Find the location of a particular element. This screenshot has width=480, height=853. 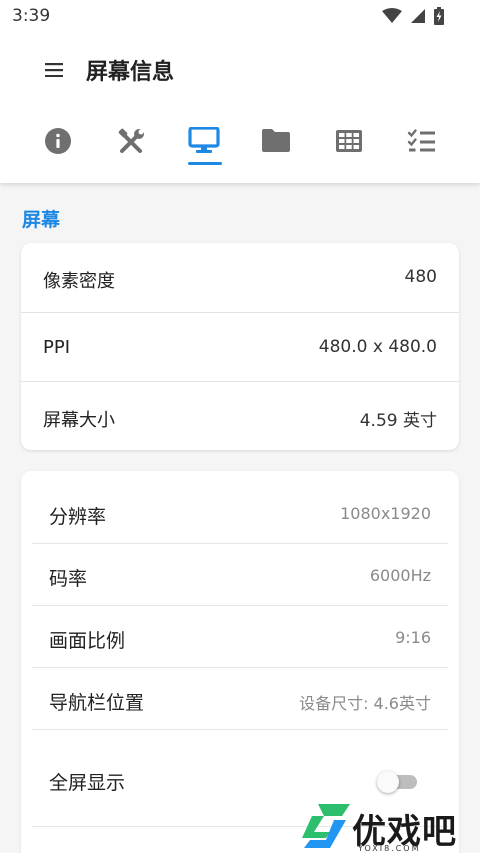

setting-row-navbar-position: 导航栏位置 设备尺寸: 4.6英寸 is located at coordinates (240, 700).